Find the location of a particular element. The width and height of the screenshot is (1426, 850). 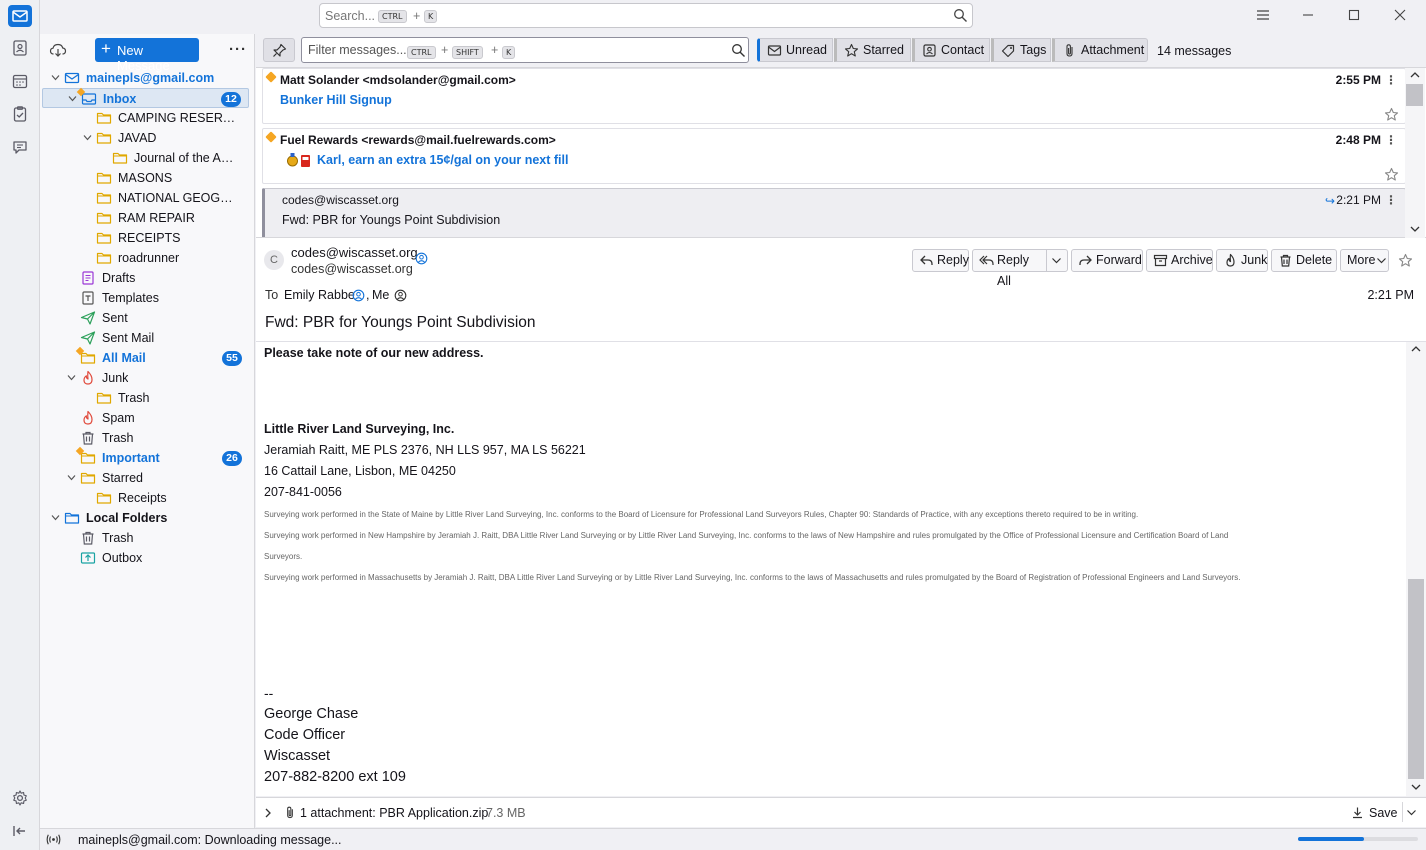

folder-junk-trash: Trash is located at coordinates (145, 398).